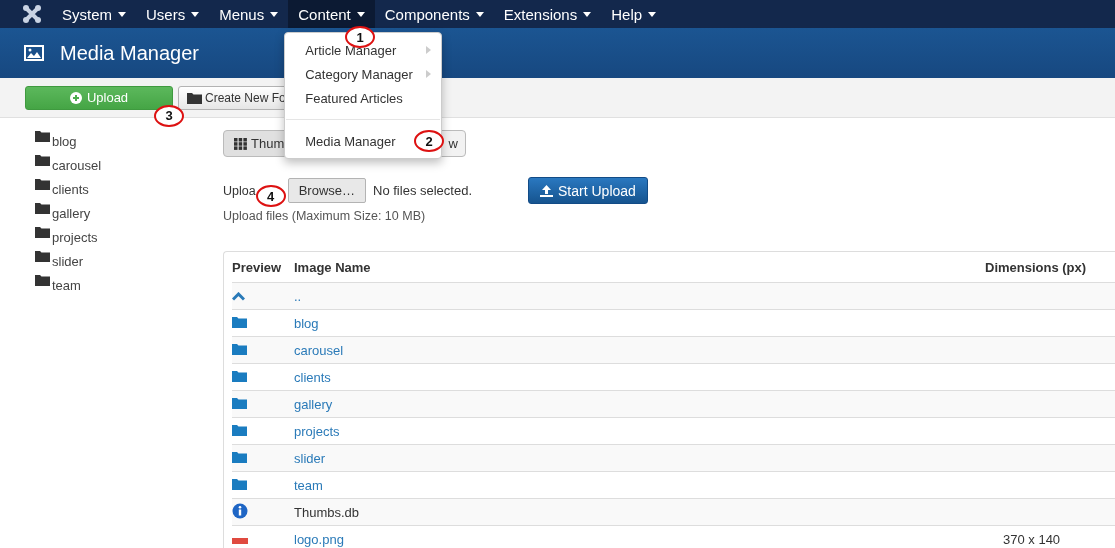 The width and height of the screenshot is (1115, 548). What do you see at coordinates (423, 190) in the screenshot?
I see `file-status: No files selected.` at bounding box center [423, 190].